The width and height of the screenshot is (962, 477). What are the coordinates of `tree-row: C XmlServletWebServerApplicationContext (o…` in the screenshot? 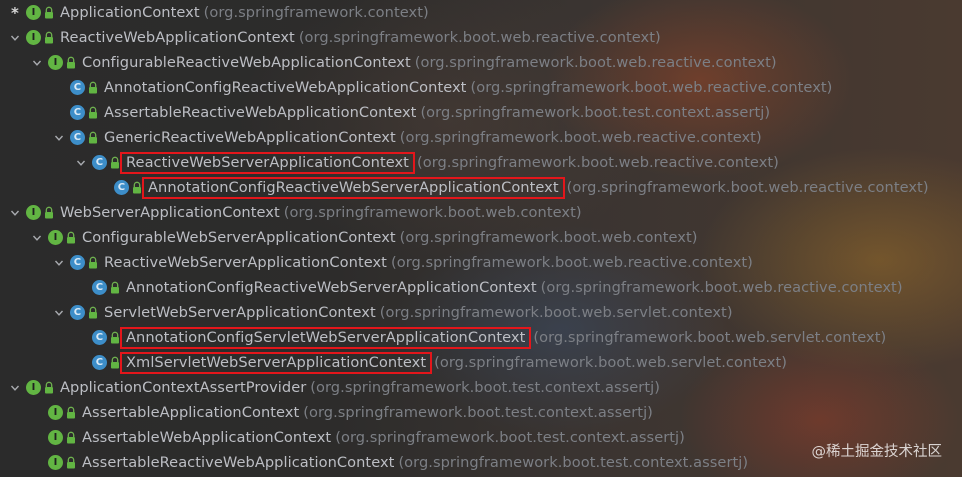 It's located at (481, 362).